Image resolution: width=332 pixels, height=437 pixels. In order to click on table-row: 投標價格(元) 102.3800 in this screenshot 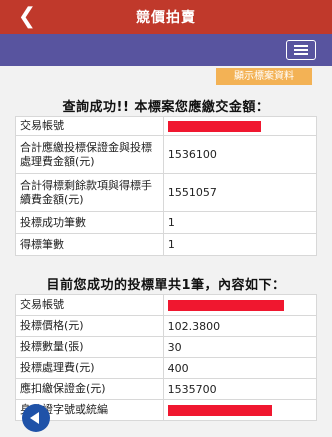, I will do `click(166, 326)`.